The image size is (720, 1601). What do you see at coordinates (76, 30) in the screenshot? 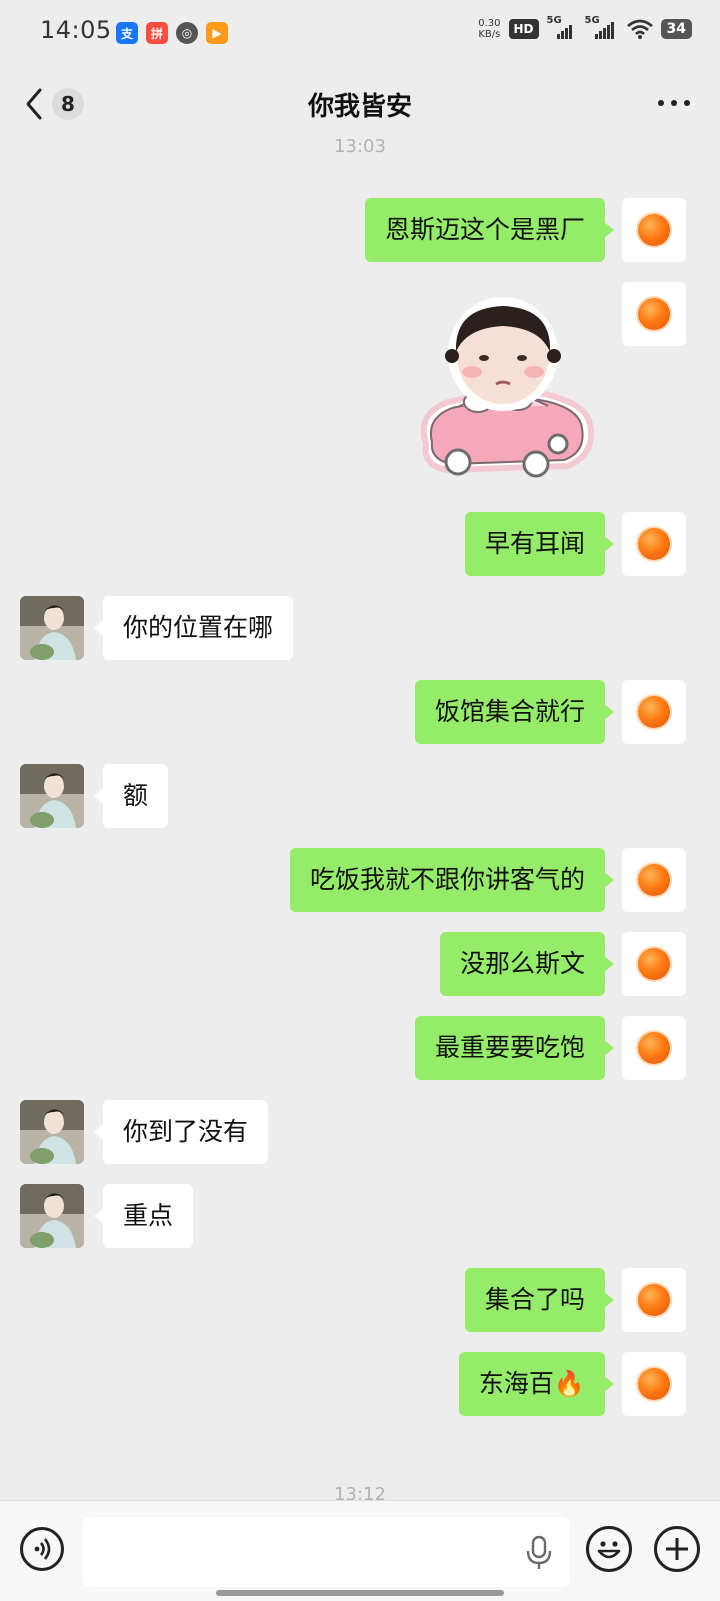
I see `status-time: 14:05` at bounding box center [76, 30].